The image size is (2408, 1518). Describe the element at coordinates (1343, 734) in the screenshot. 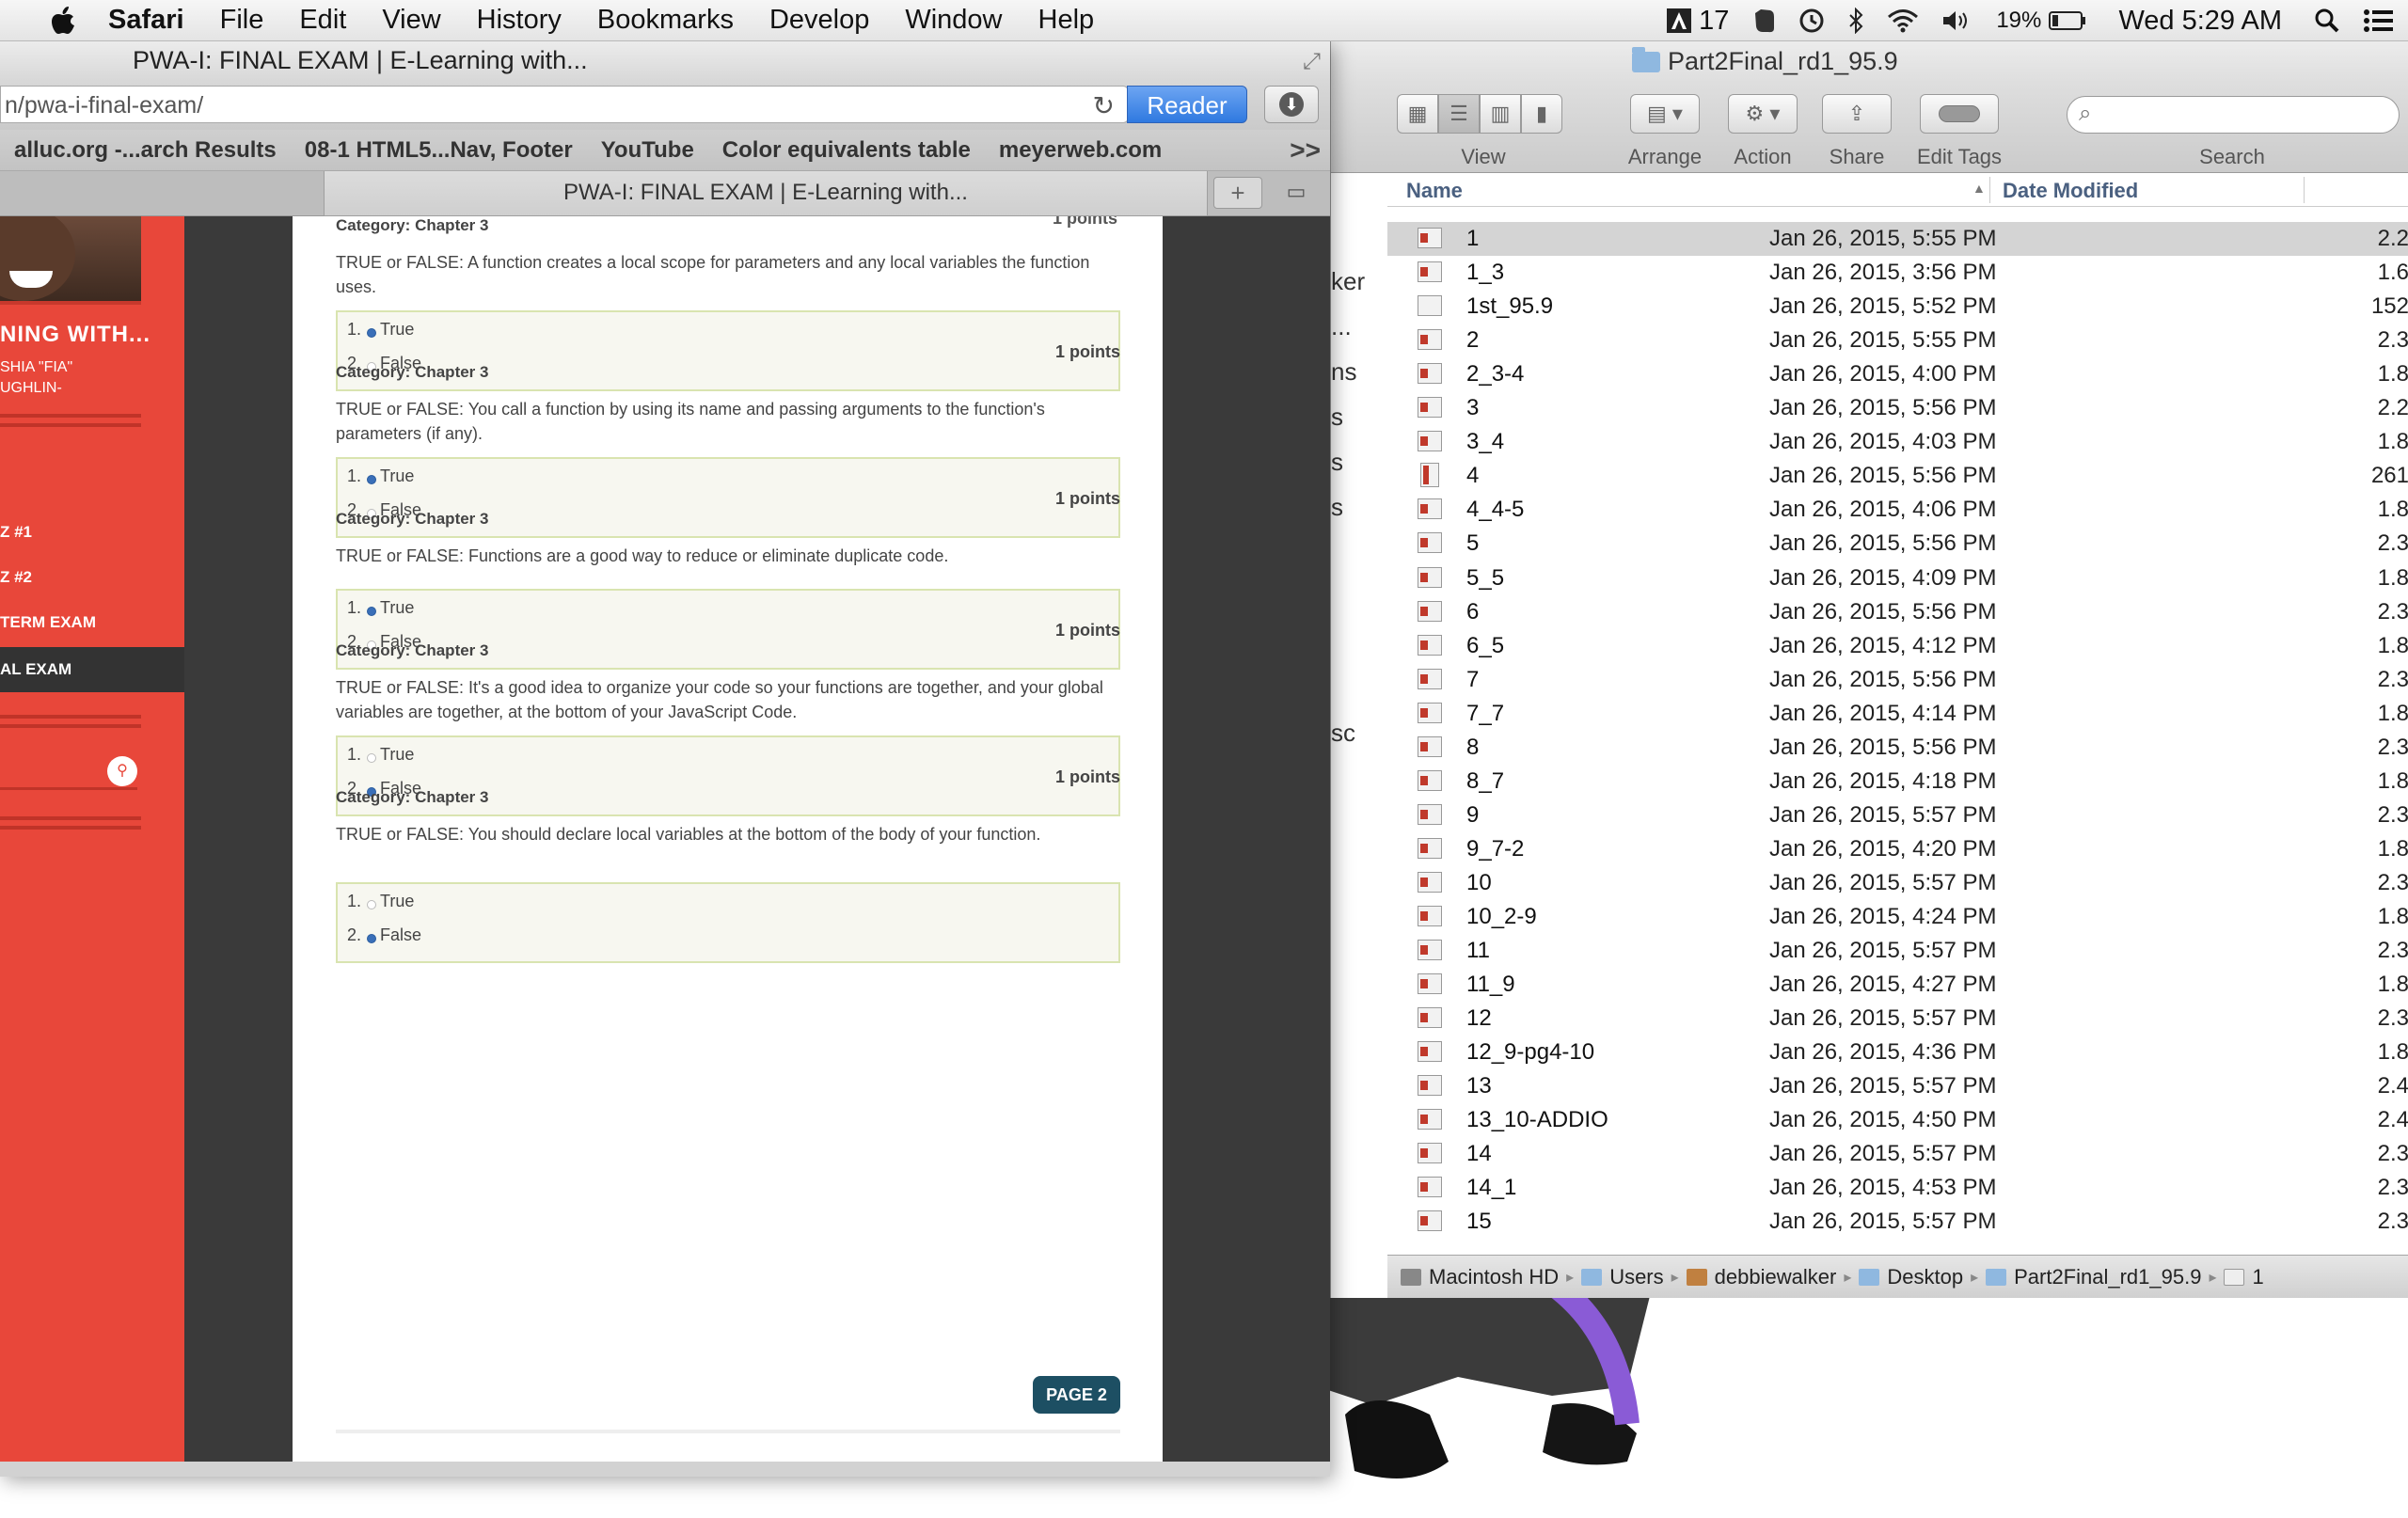

I see `sidebar-fragment: sc` at that location.